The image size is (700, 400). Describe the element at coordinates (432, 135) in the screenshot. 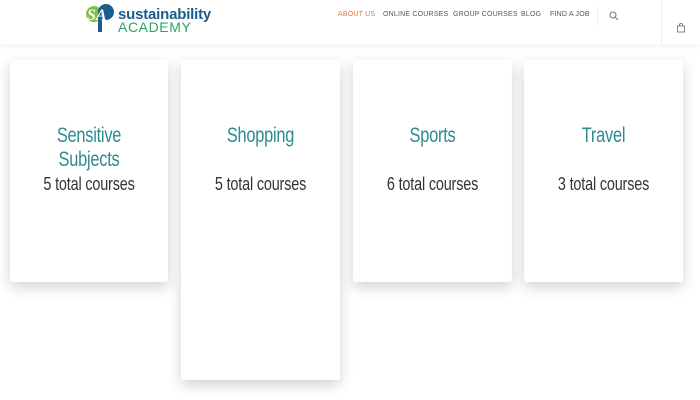

I see `category-title: Sports` at that location.